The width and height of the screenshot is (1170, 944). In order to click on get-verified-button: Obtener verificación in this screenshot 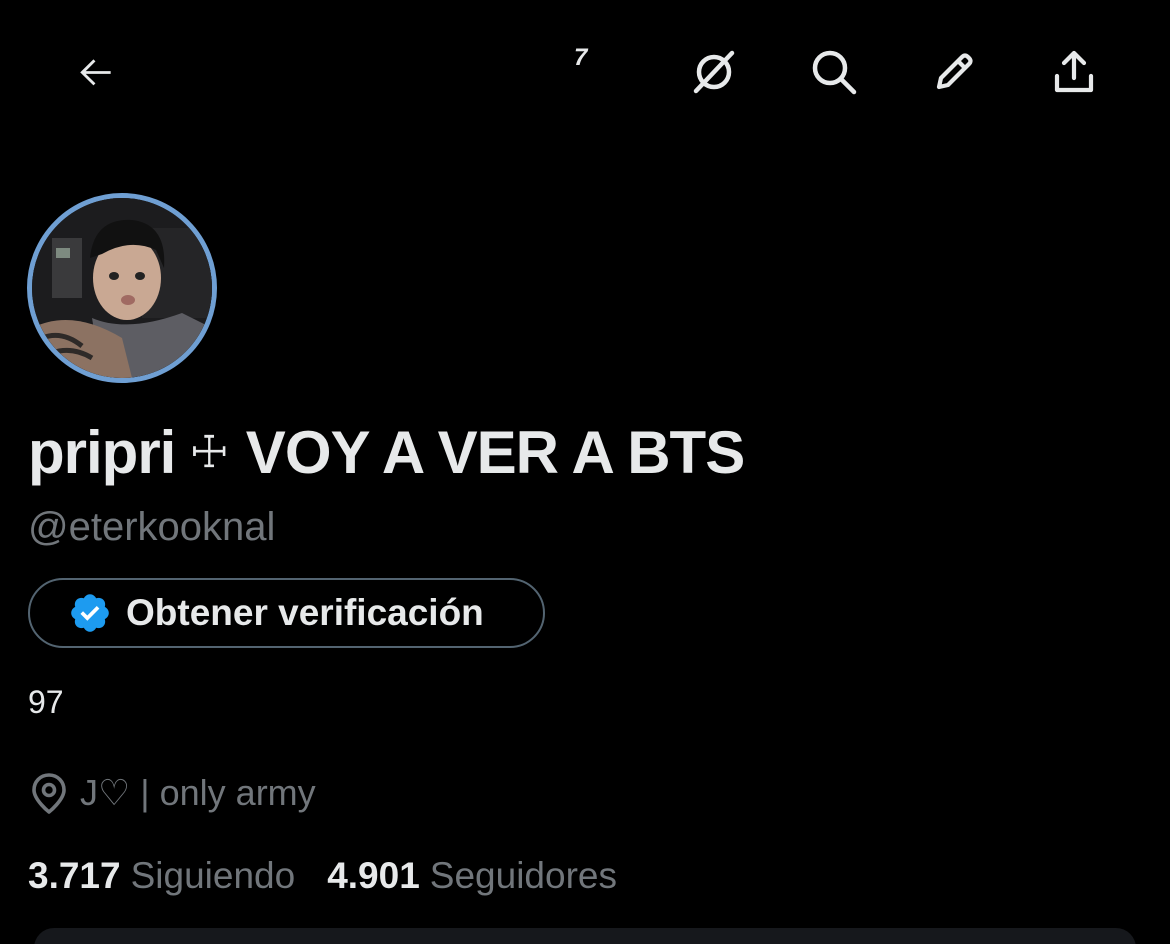, I will do `click(286, 613)`.